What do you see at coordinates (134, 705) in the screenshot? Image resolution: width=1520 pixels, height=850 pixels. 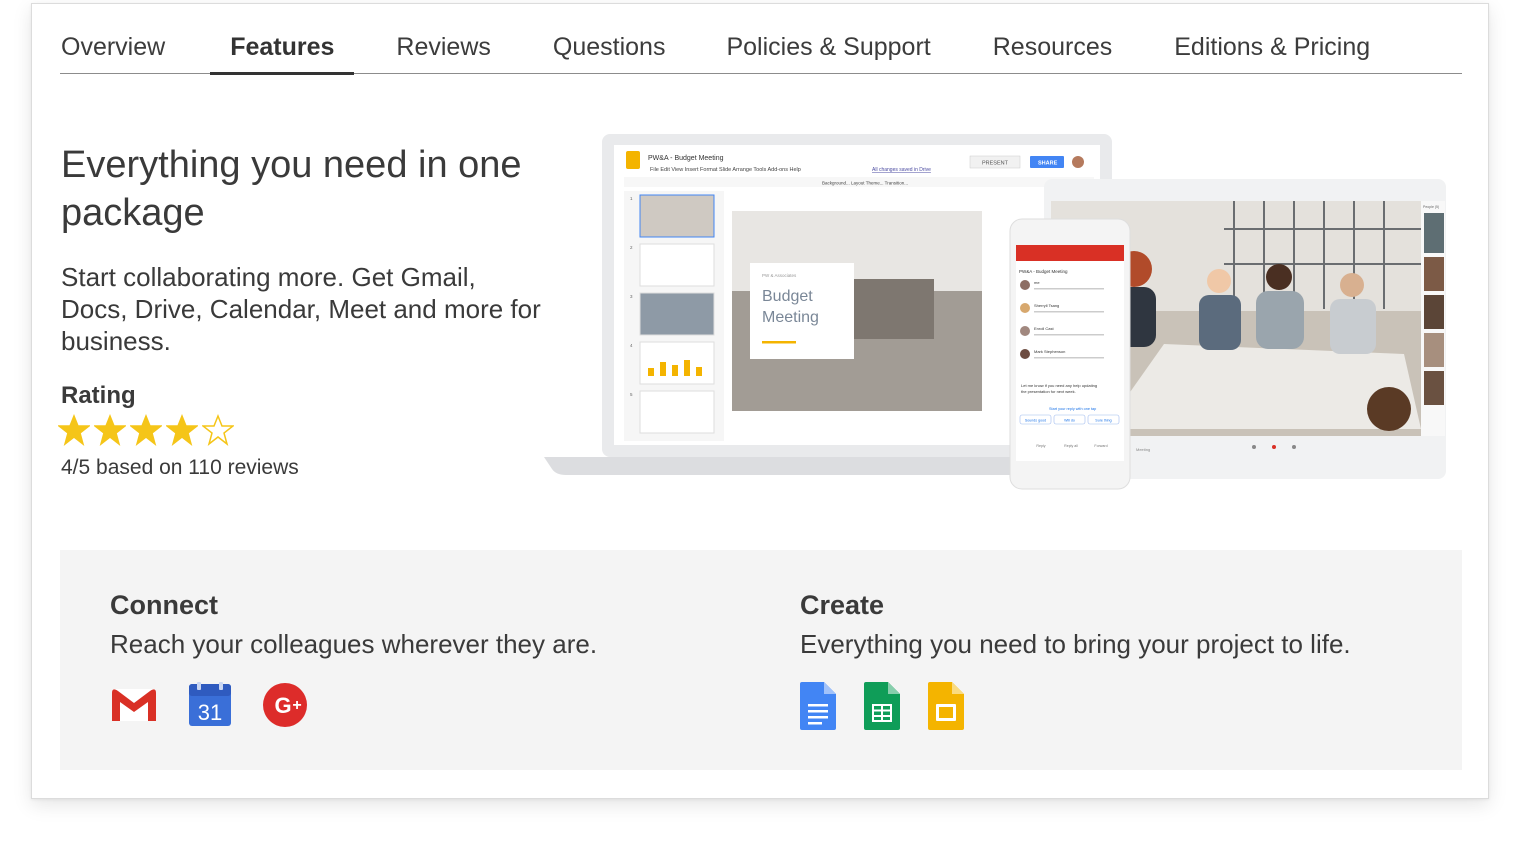 I see `gmail-icon` at bounding box center [134, 705].